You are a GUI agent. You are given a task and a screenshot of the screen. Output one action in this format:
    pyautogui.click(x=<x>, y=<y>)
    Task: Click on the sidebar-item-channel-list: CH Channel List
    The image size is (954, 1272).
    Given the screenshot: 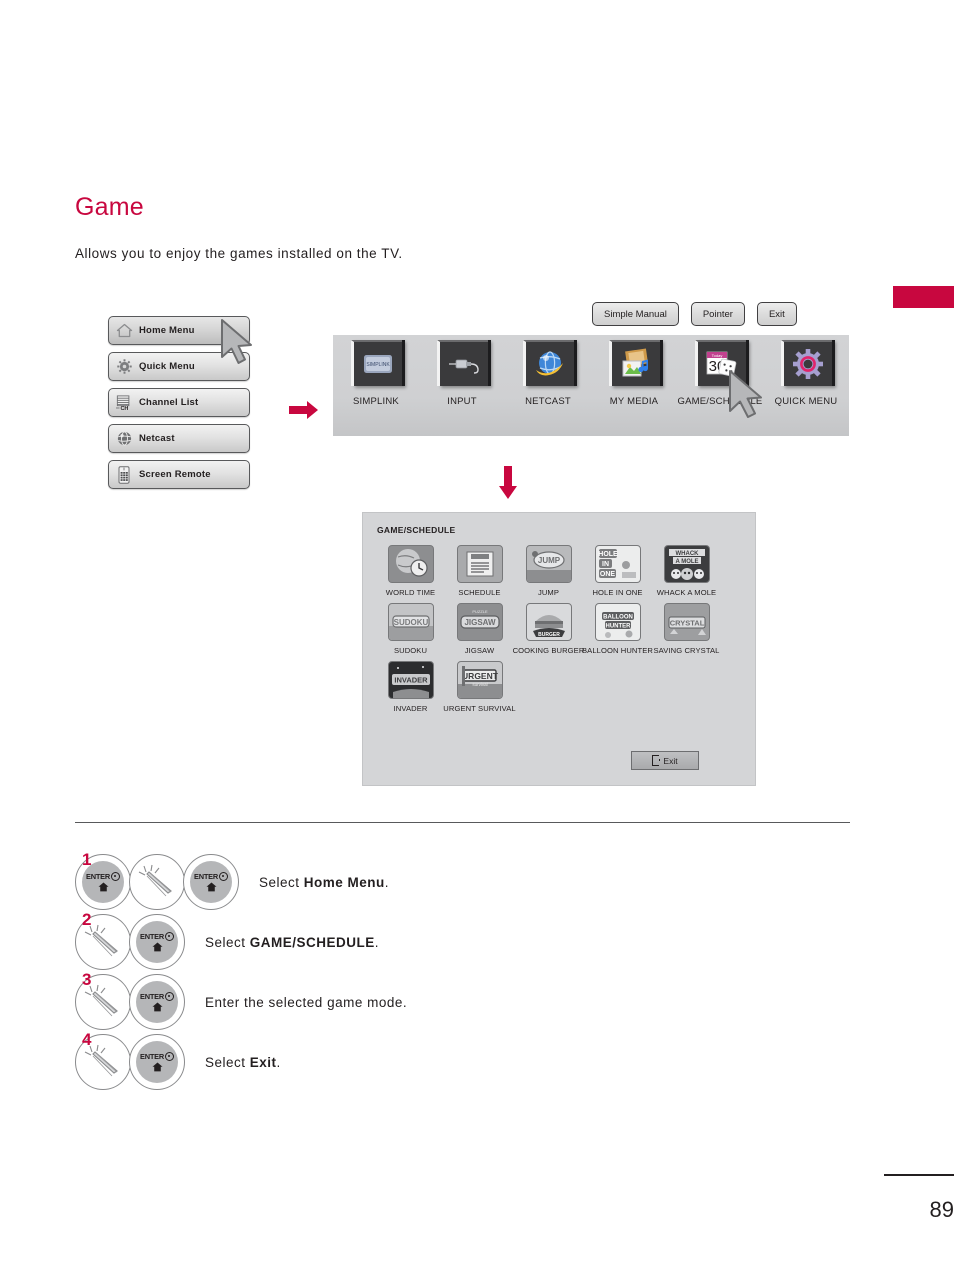 What is the action you would take?
    pyautogui.click(x=179, y=402)
    